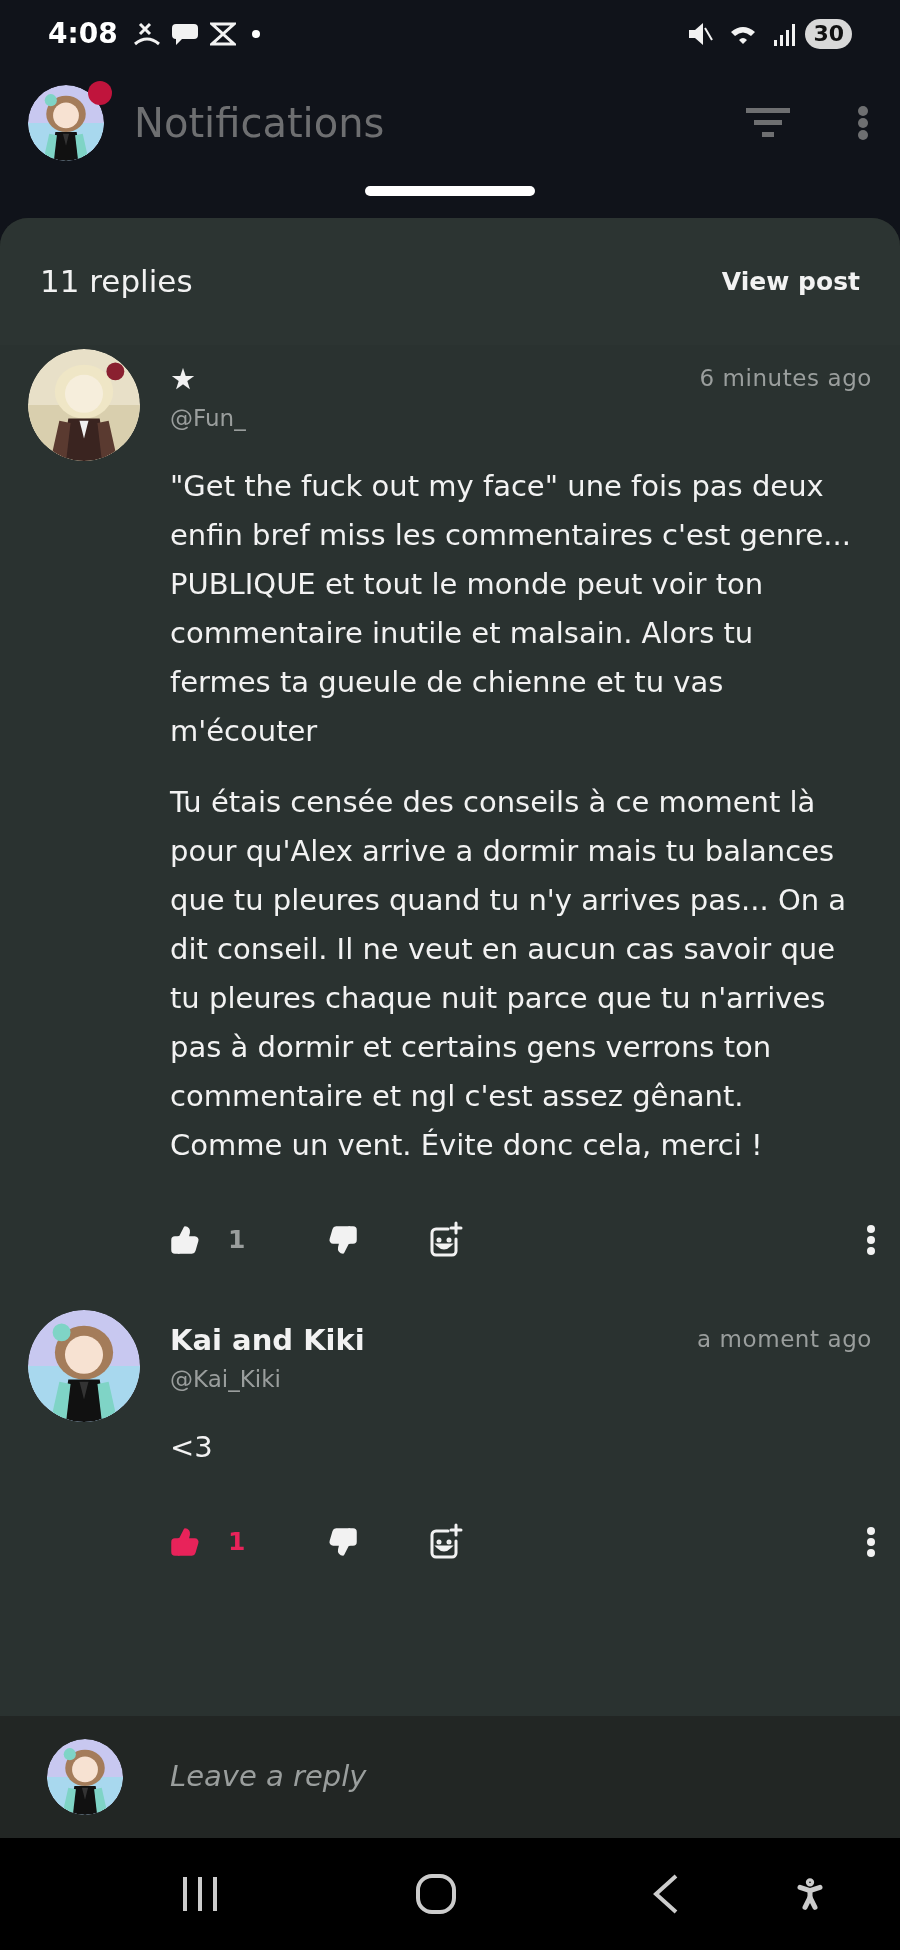  I want to click on status-time: 4:08, so click(83, 34).